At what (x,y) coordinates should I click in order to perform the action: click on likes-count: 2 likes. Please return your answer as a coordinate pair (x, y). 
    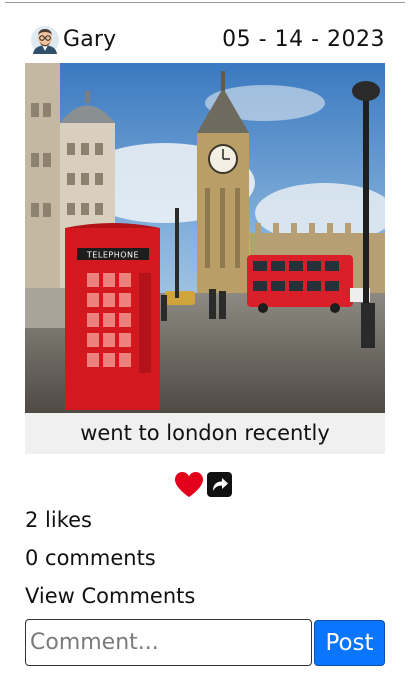
    Looking at the image, I should click on (58, 520).